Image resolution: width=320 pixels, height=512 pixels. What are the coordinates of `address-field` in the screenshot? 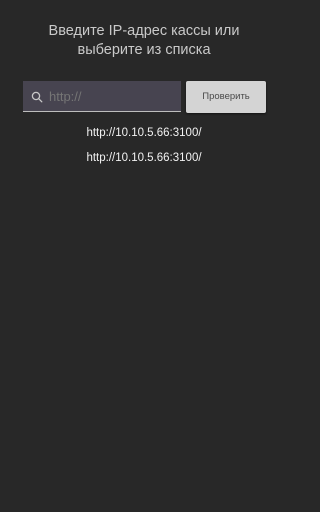 It's located at (102, 96).